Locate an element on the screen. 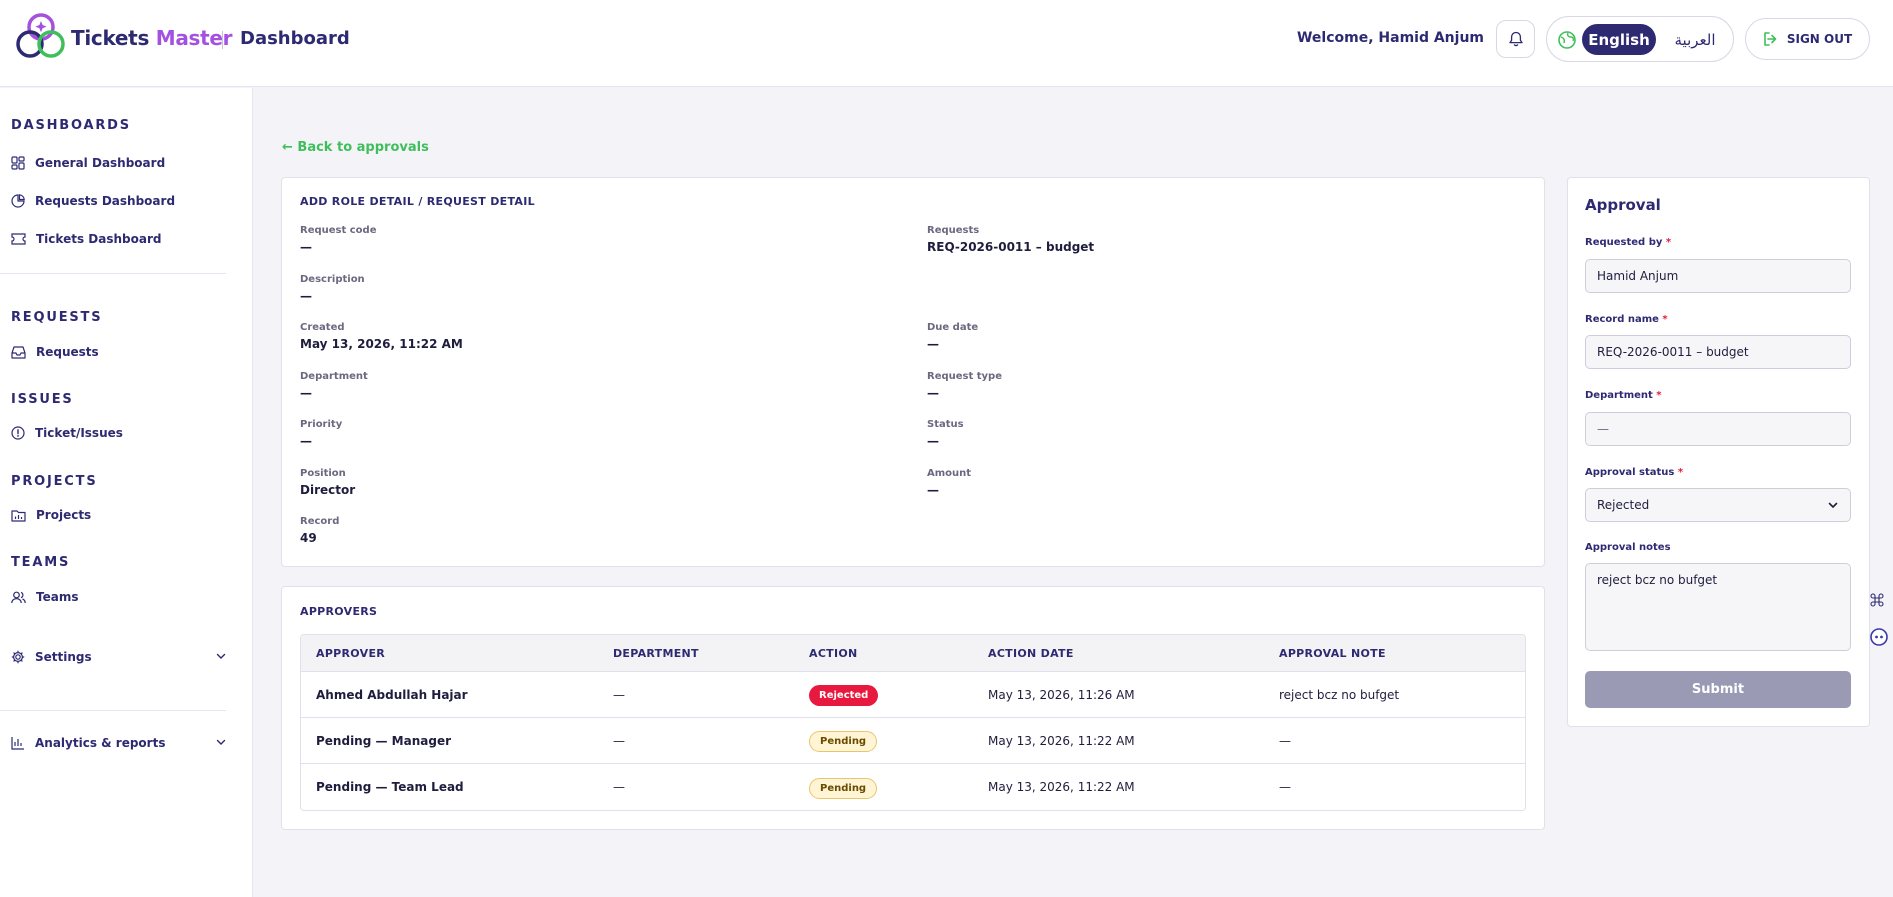 The height and width of the screenshot is (897, 1893). column-header: ACTION is located at coordinates (833, 653).